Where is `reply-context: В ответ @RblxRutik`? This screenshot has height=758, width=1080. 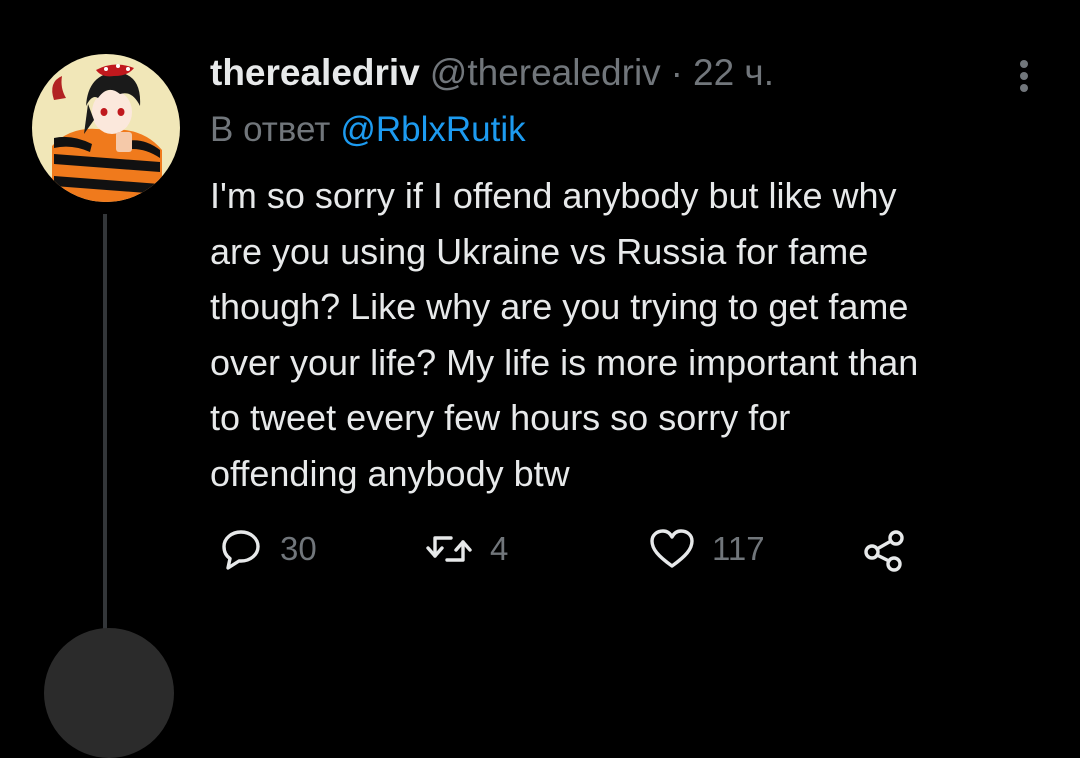
reply-context: В ответ @RblxRutik is located at coordinates (368, 130).